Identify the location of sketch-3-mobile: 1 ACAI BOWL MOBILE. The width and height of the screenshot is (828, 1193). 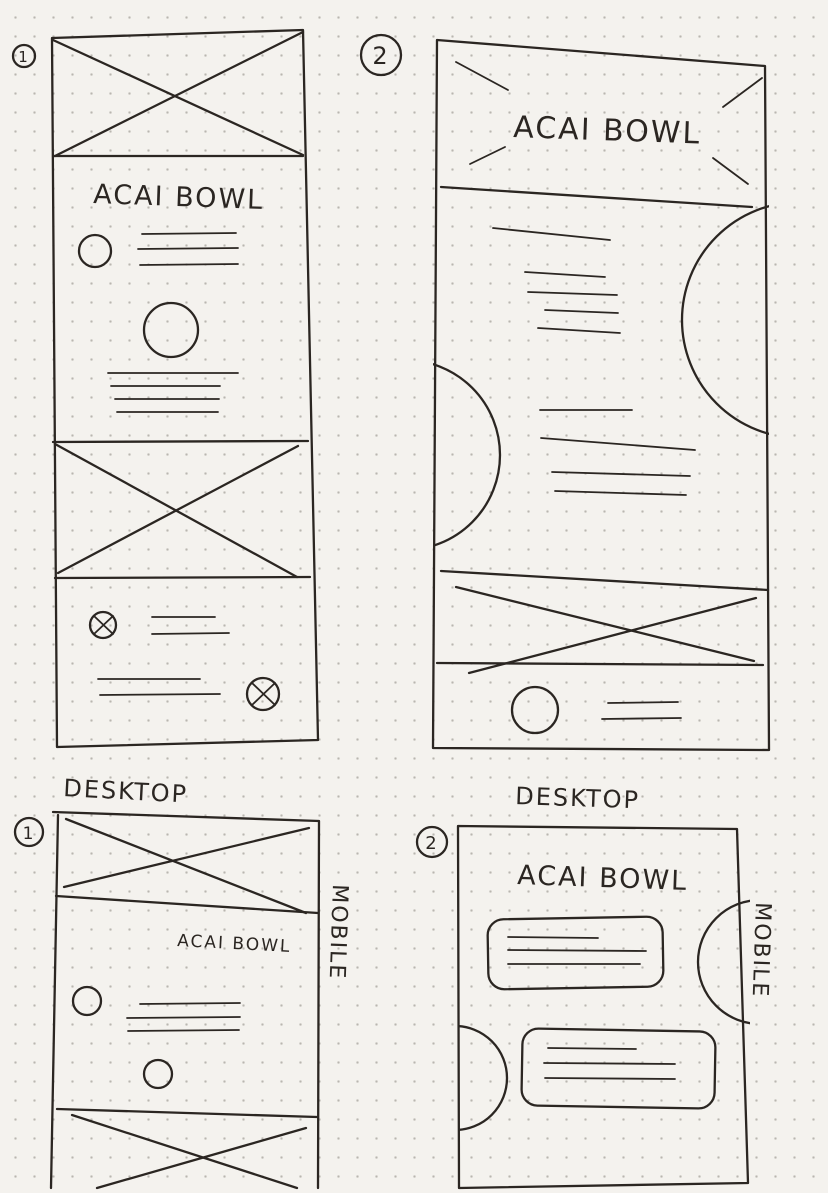
(182, 1000).